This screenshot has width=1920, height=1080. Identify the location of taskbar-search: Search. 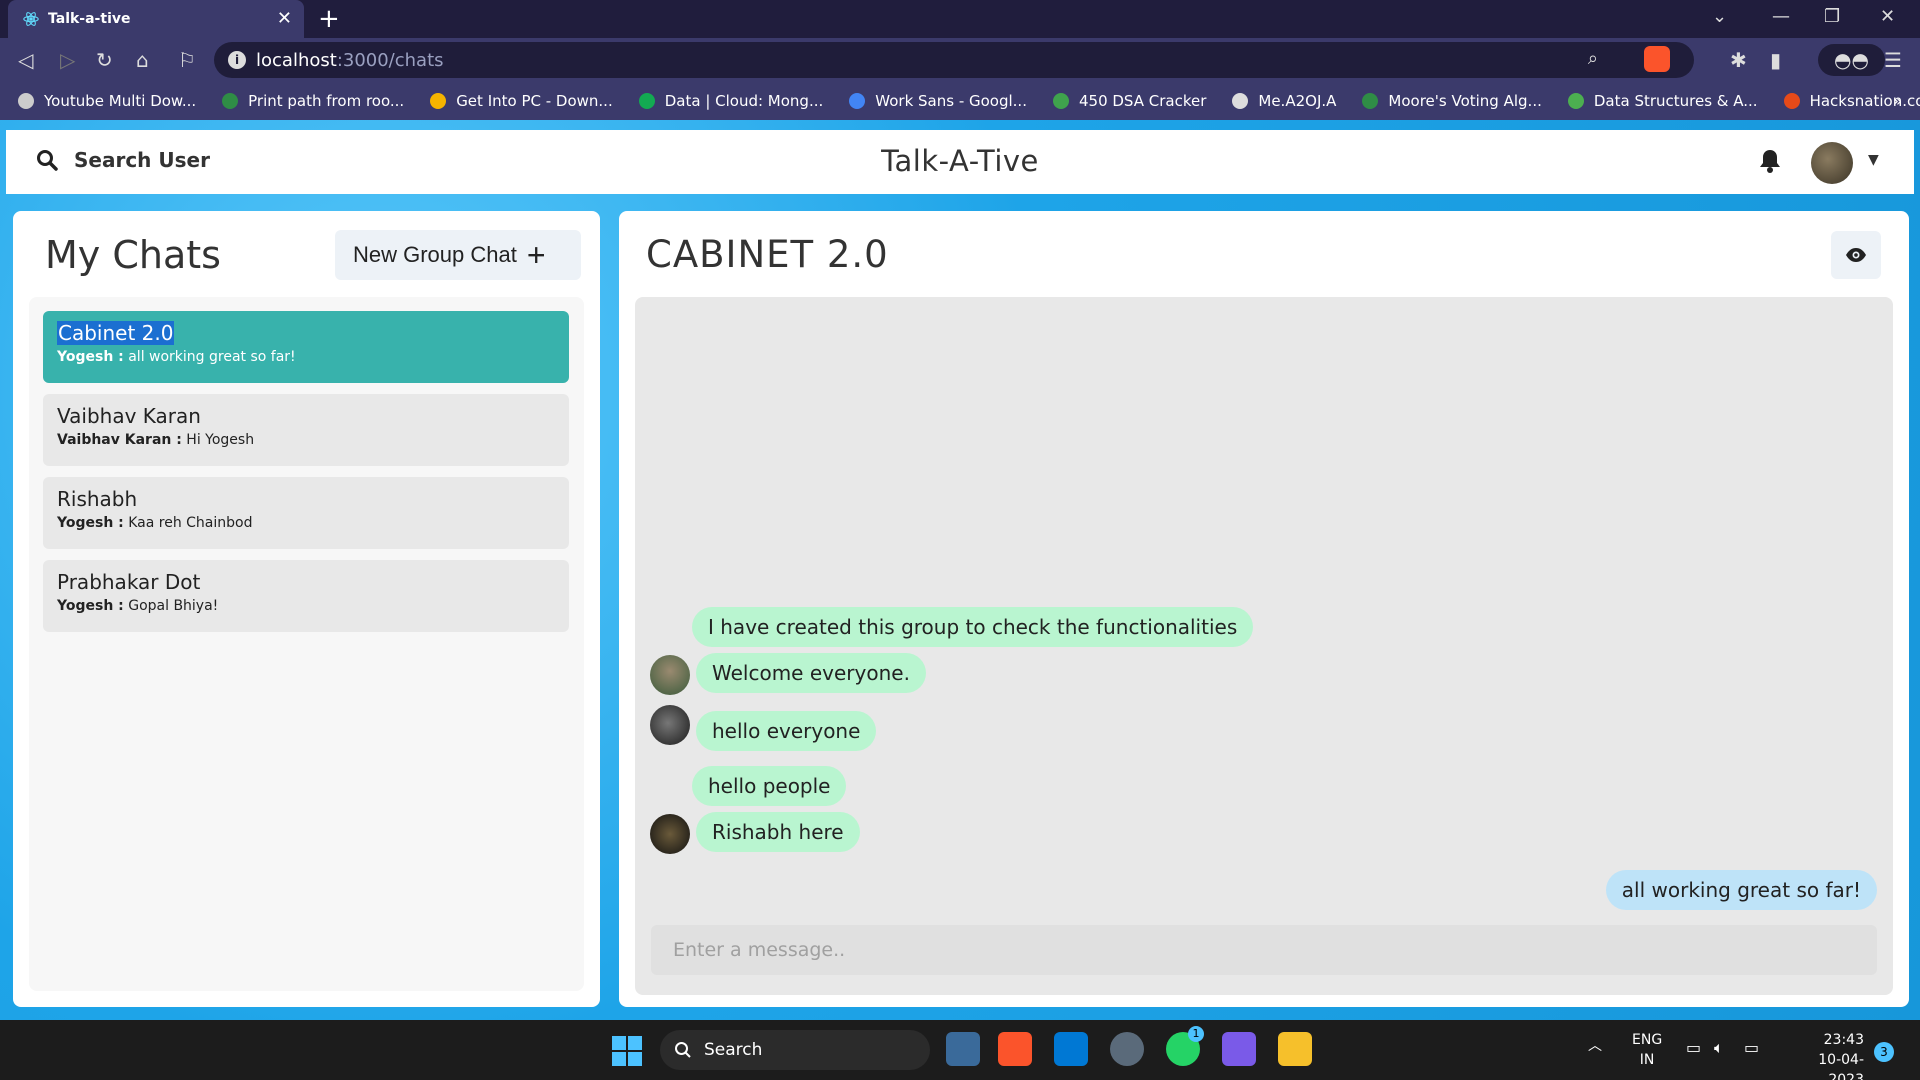
(795, 1050).